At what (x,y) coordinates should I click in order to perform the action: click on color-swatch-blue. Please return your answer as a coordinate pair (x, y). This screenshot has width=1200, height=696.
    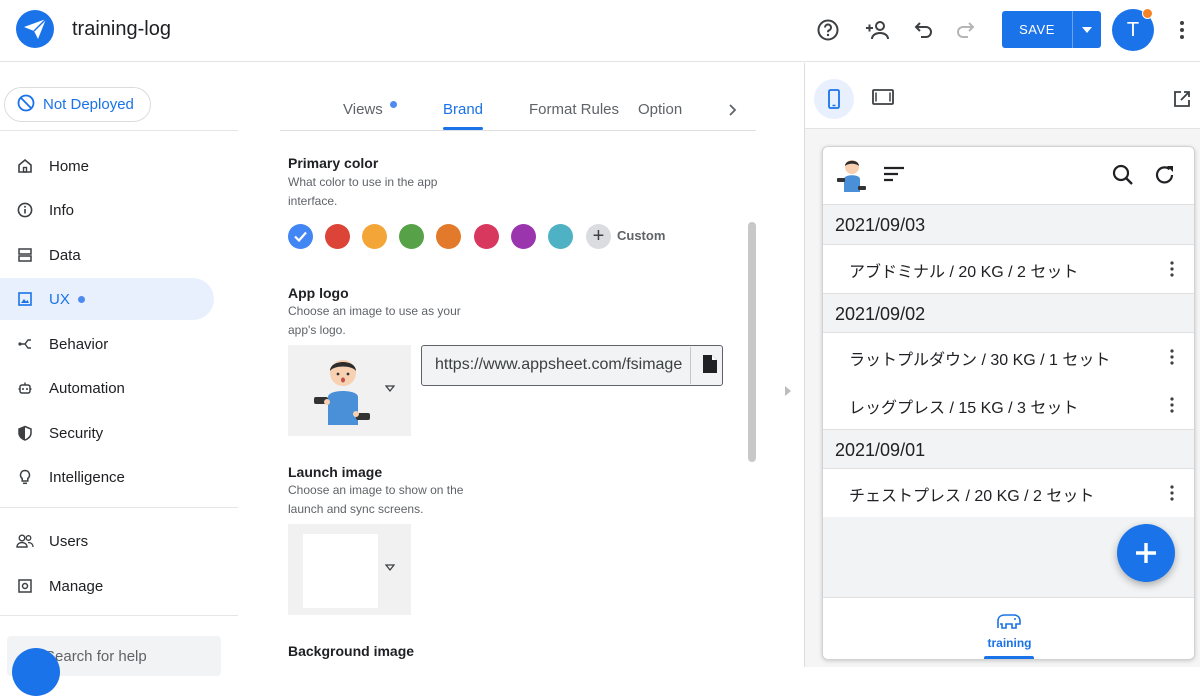
    Looking at the image, I should click on (300, 236).